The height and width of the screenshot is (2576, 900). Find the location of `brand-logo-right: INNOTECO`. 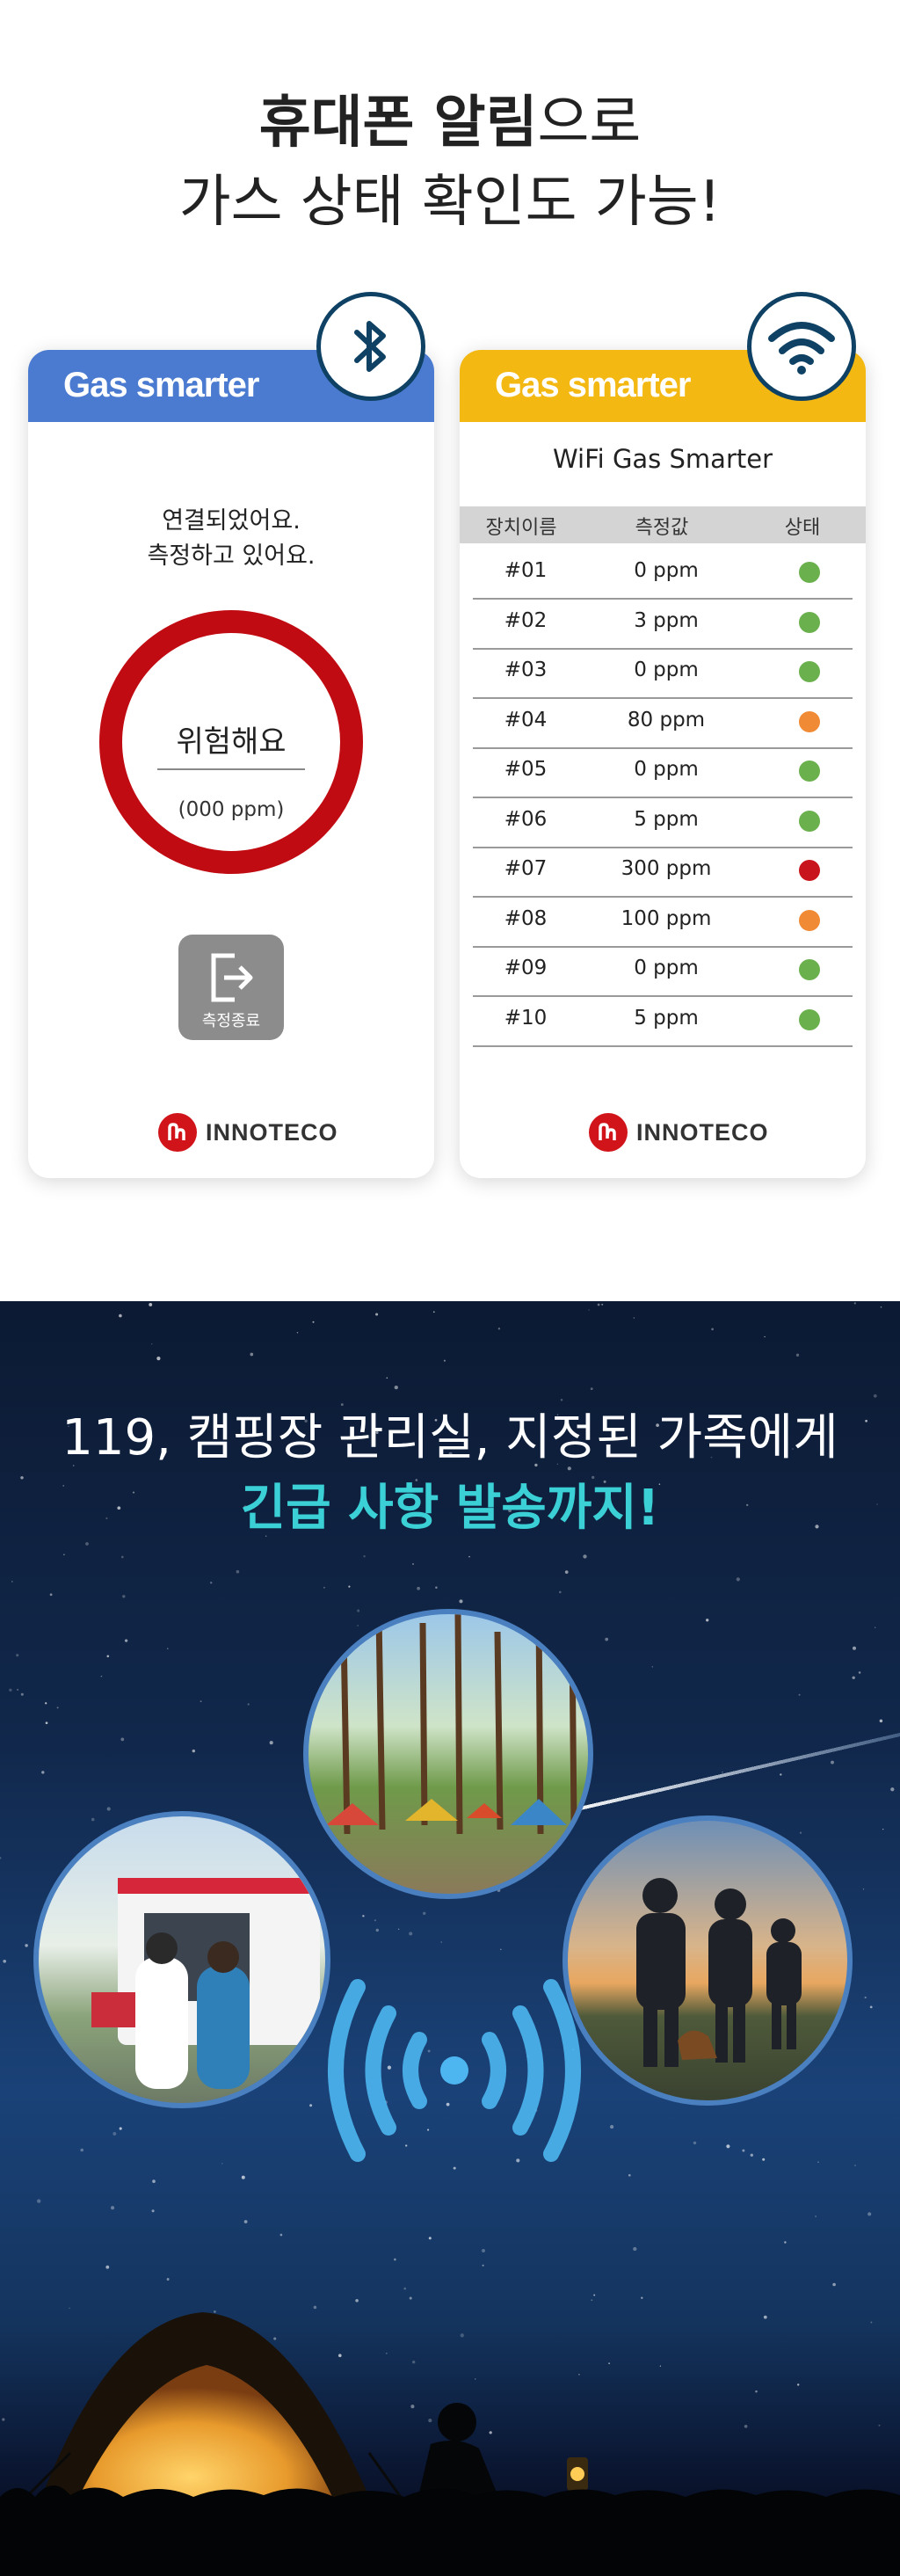

brand-logo-right: INNOTECO is located at coordinates (679, 1132).